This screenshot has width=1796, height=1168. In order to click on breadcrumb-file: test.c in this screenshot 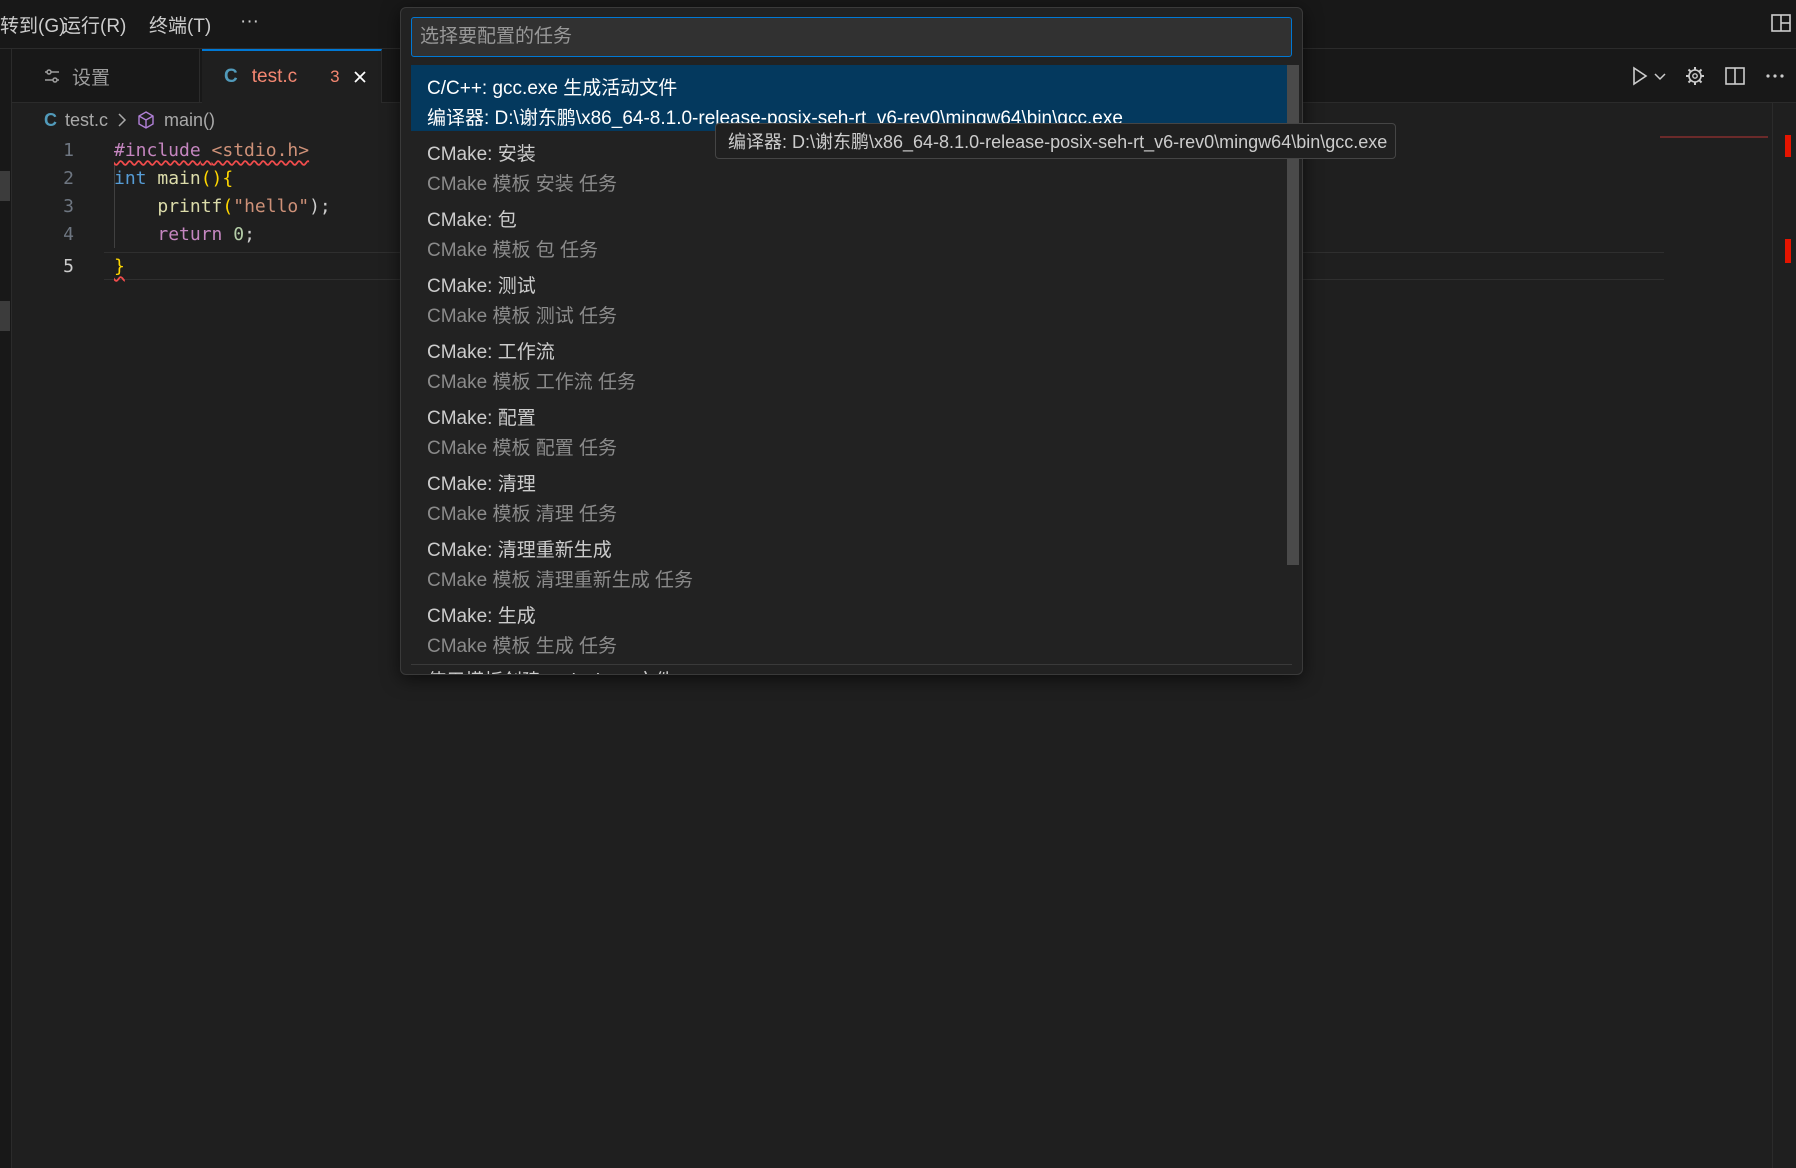, I will do `click(86, 120)`.